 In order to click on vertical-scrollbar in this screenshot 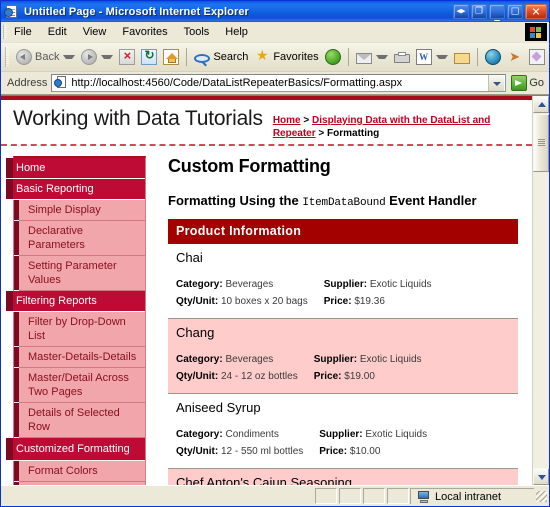, I will do `click(540, 290)`.